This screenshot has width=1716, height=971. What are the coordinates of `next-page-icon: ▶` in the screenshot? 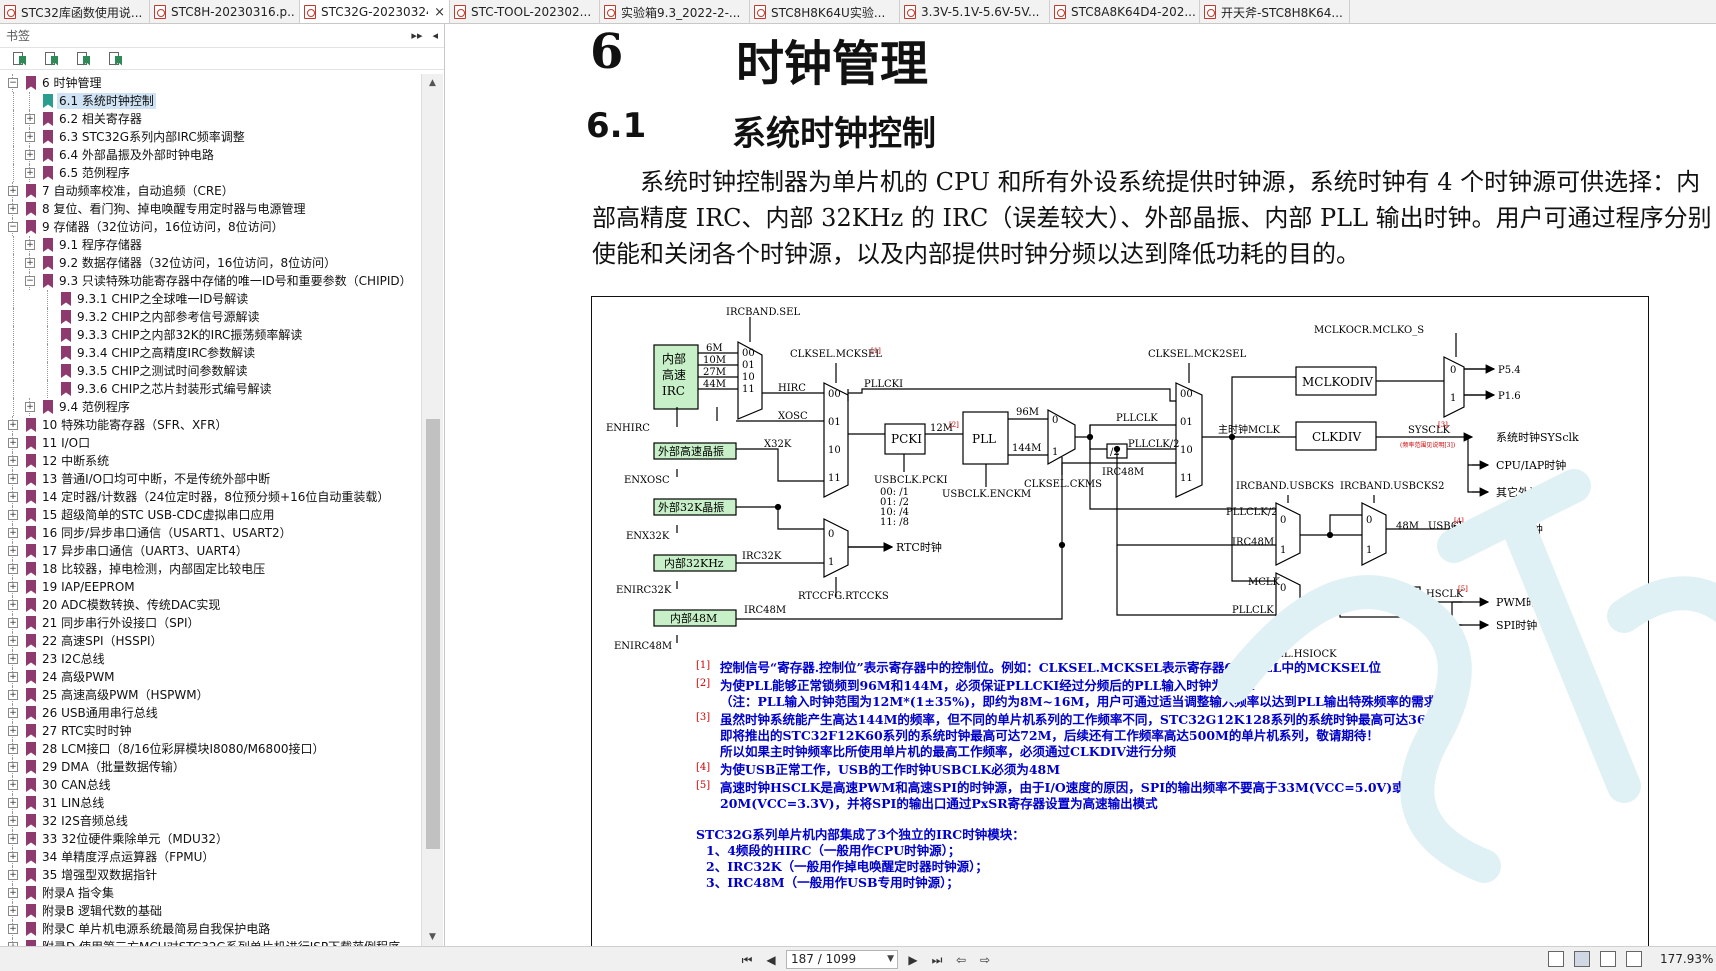 It's located at (913, 960).